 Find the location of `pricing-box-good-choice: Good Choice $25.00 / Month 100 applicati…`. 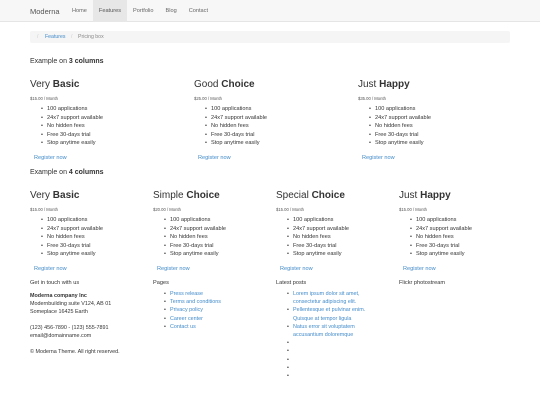

pricing-box-good-choice: Good Choice $25.00 / Month 100 applicati… is located at coordinates (254, 120).